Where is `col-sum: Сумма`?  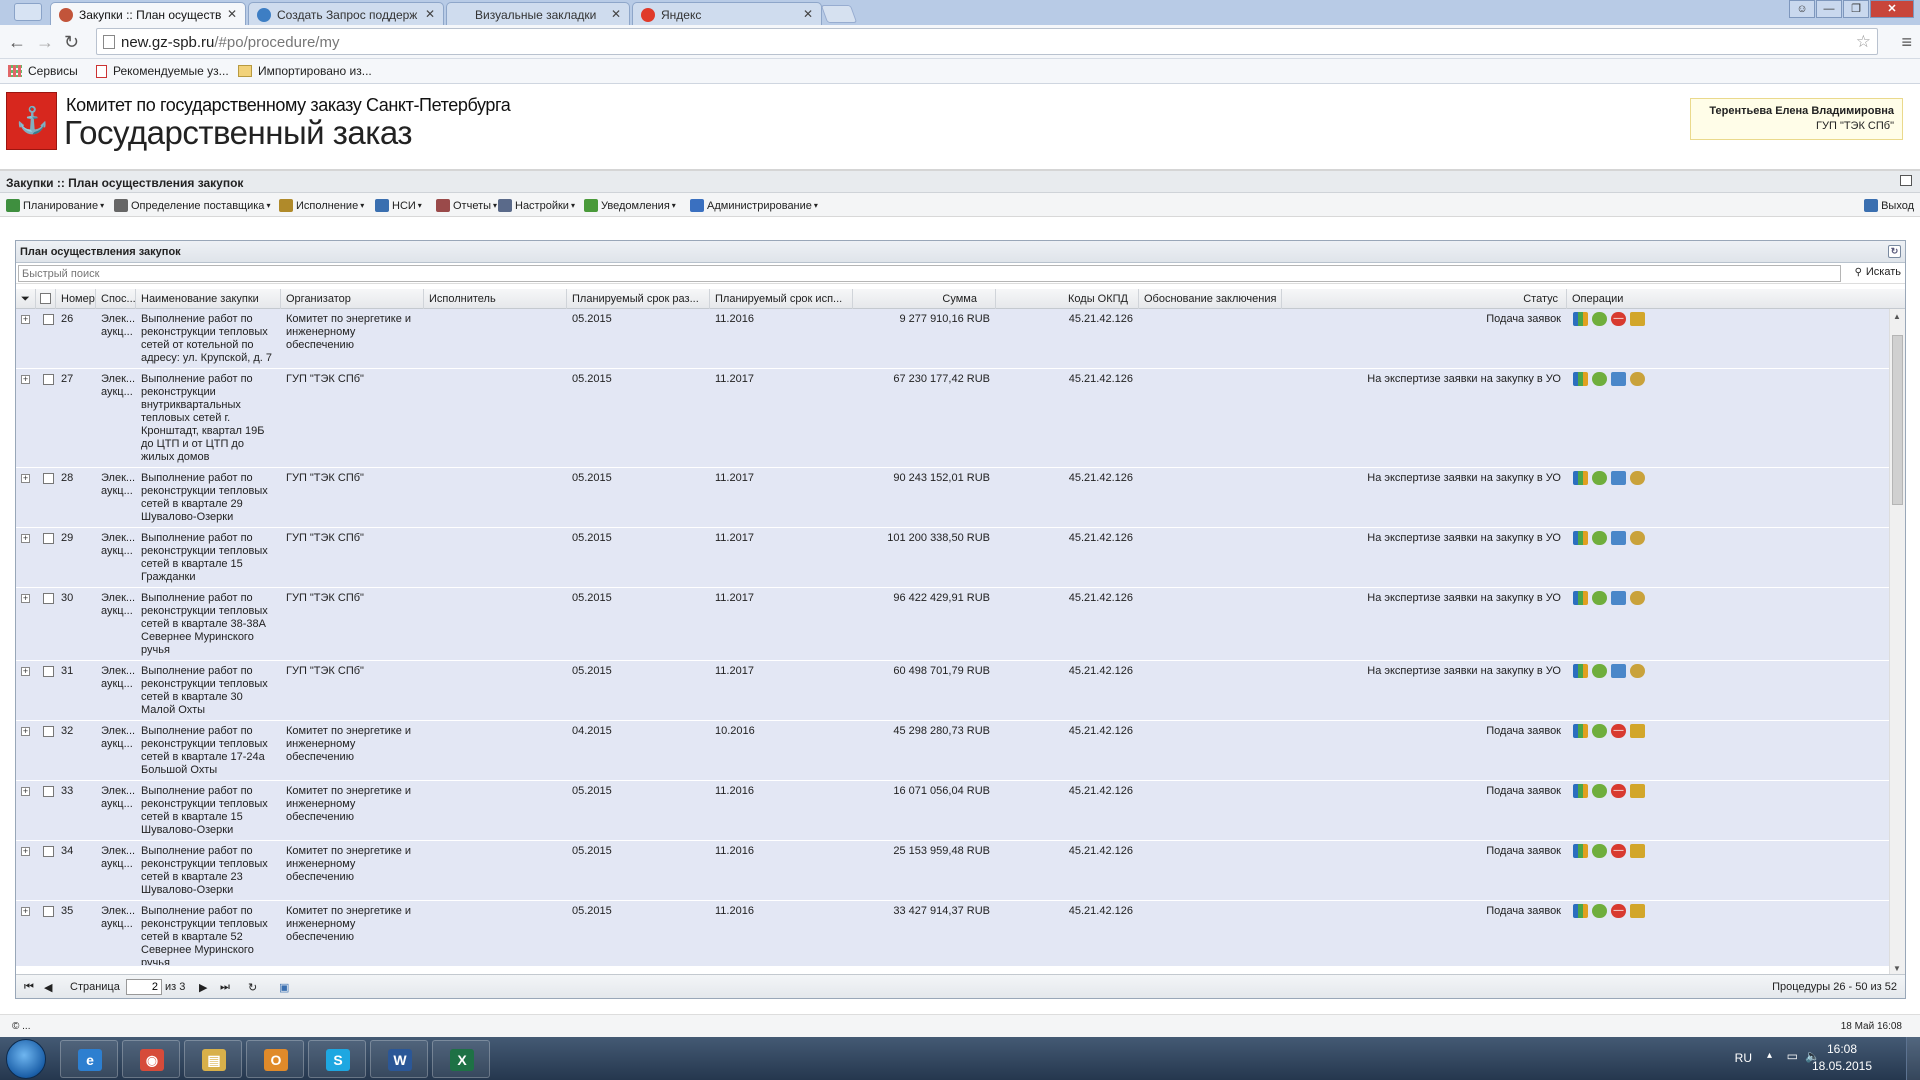 col-sum: Сумма is located at coordinates (924, 299).